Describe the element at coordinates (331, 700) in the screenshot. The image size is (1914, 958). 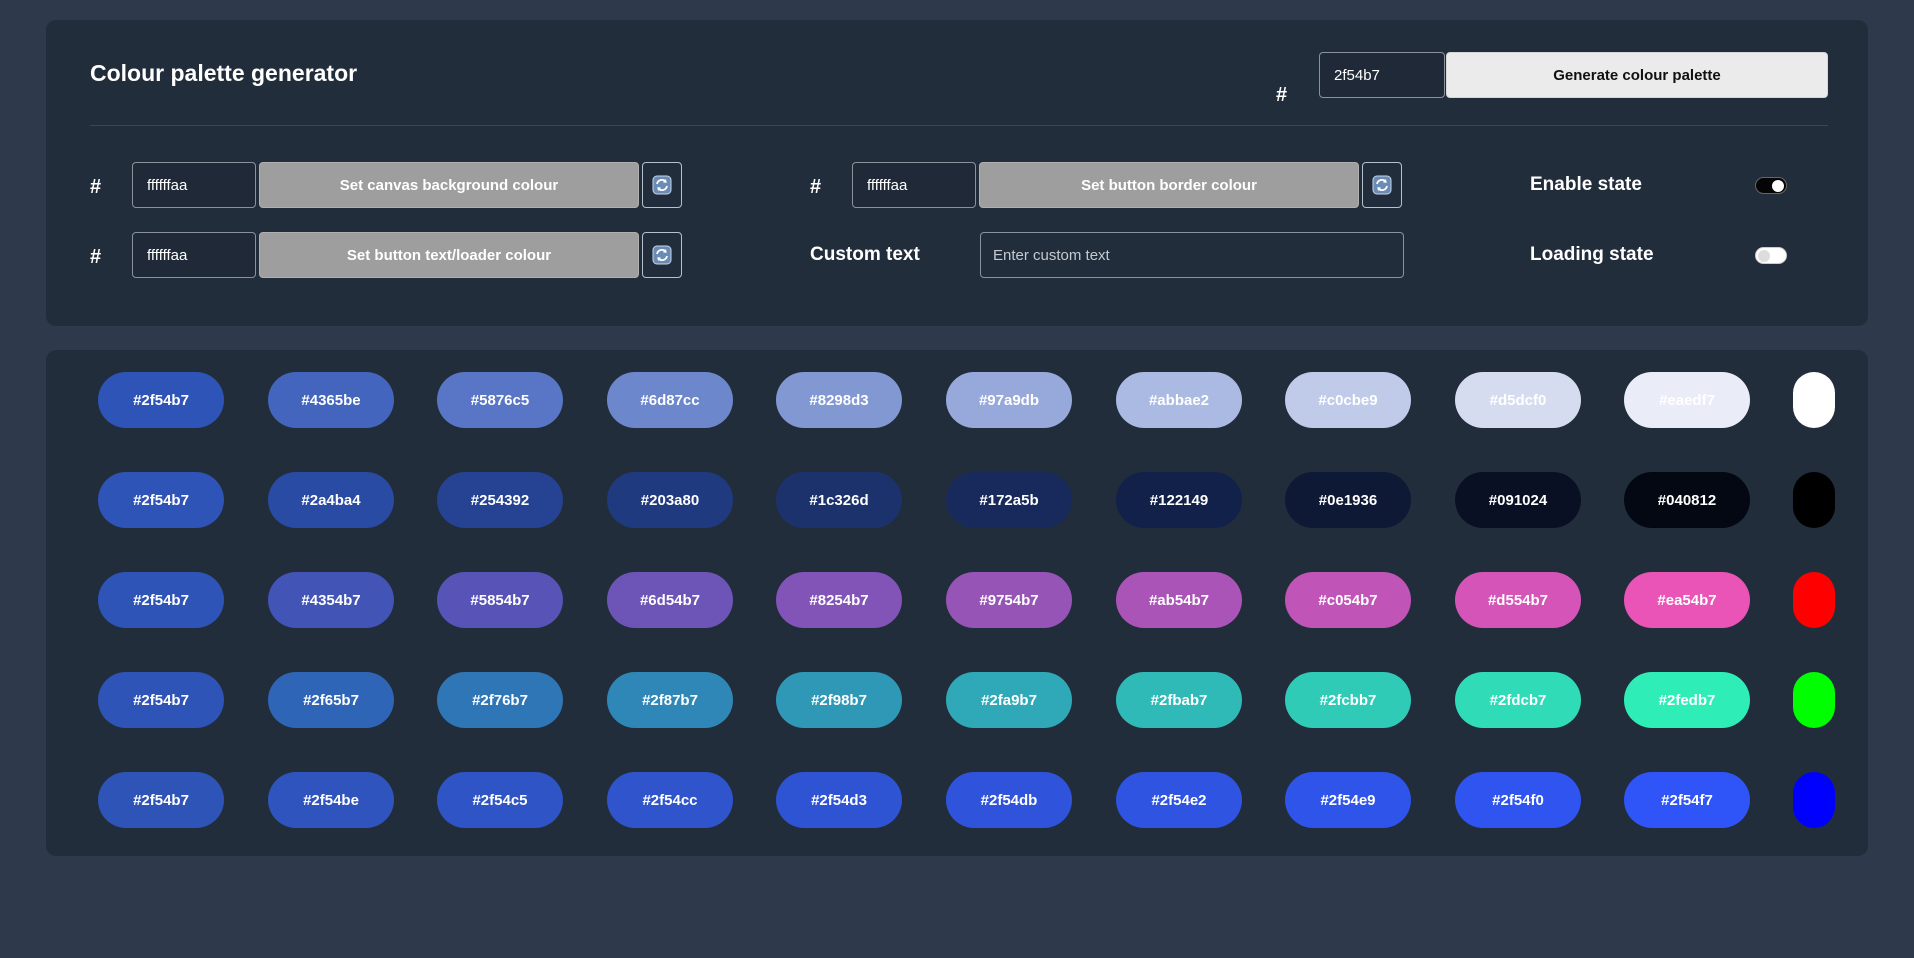
I see `palette-swatch: #2f65b7` at that location.